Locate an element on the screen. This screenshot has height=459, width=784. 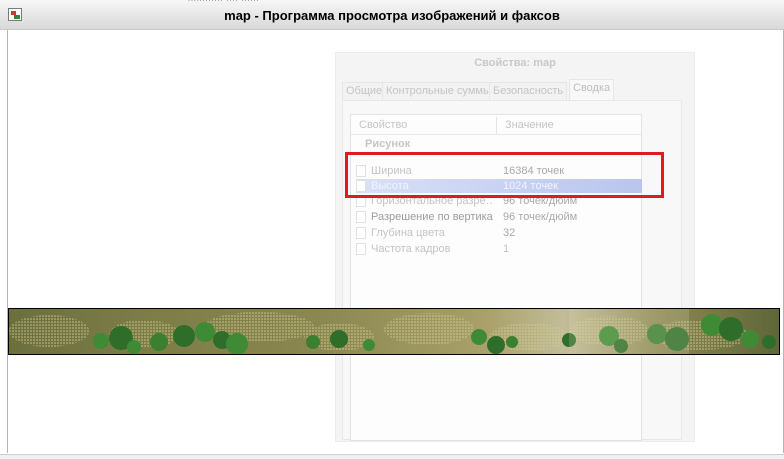
property-value: 1 is located at coordinates (506, 249).